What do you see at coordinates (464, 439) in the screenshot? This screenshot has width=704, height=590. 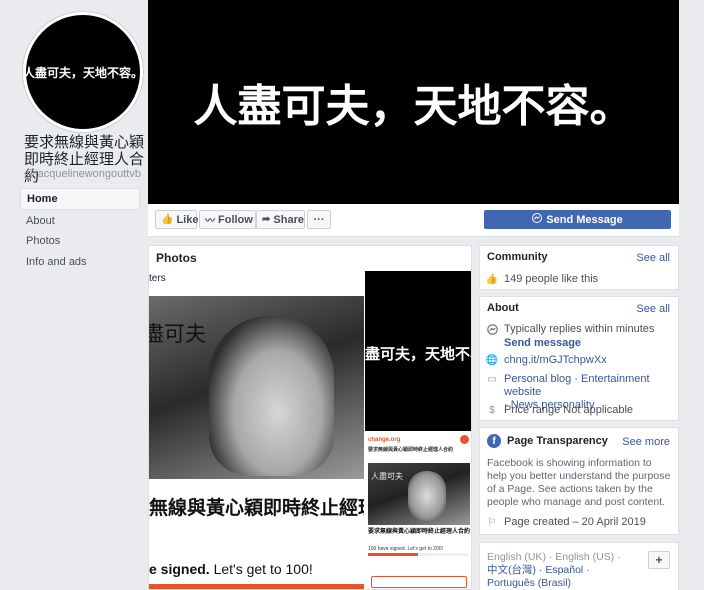 I see `side-icon` at bounding box center [464, 439].